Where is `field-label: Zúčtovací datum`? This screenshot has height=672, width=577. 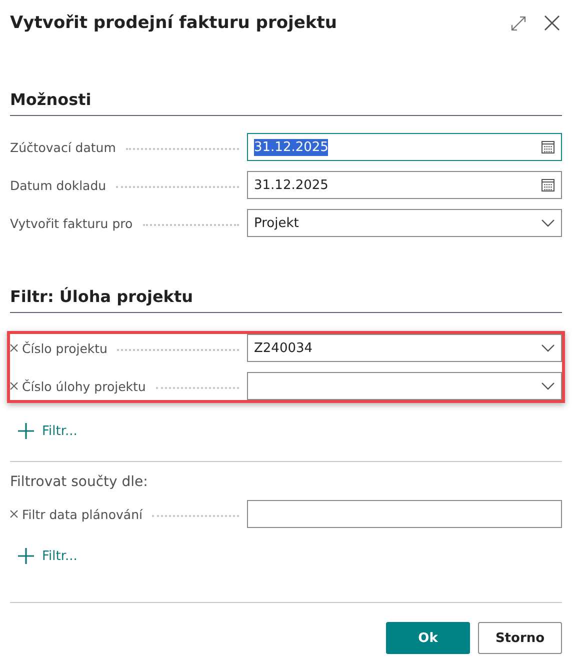 field-label: Zúčtovací datum is located at coordinates (63, 147).